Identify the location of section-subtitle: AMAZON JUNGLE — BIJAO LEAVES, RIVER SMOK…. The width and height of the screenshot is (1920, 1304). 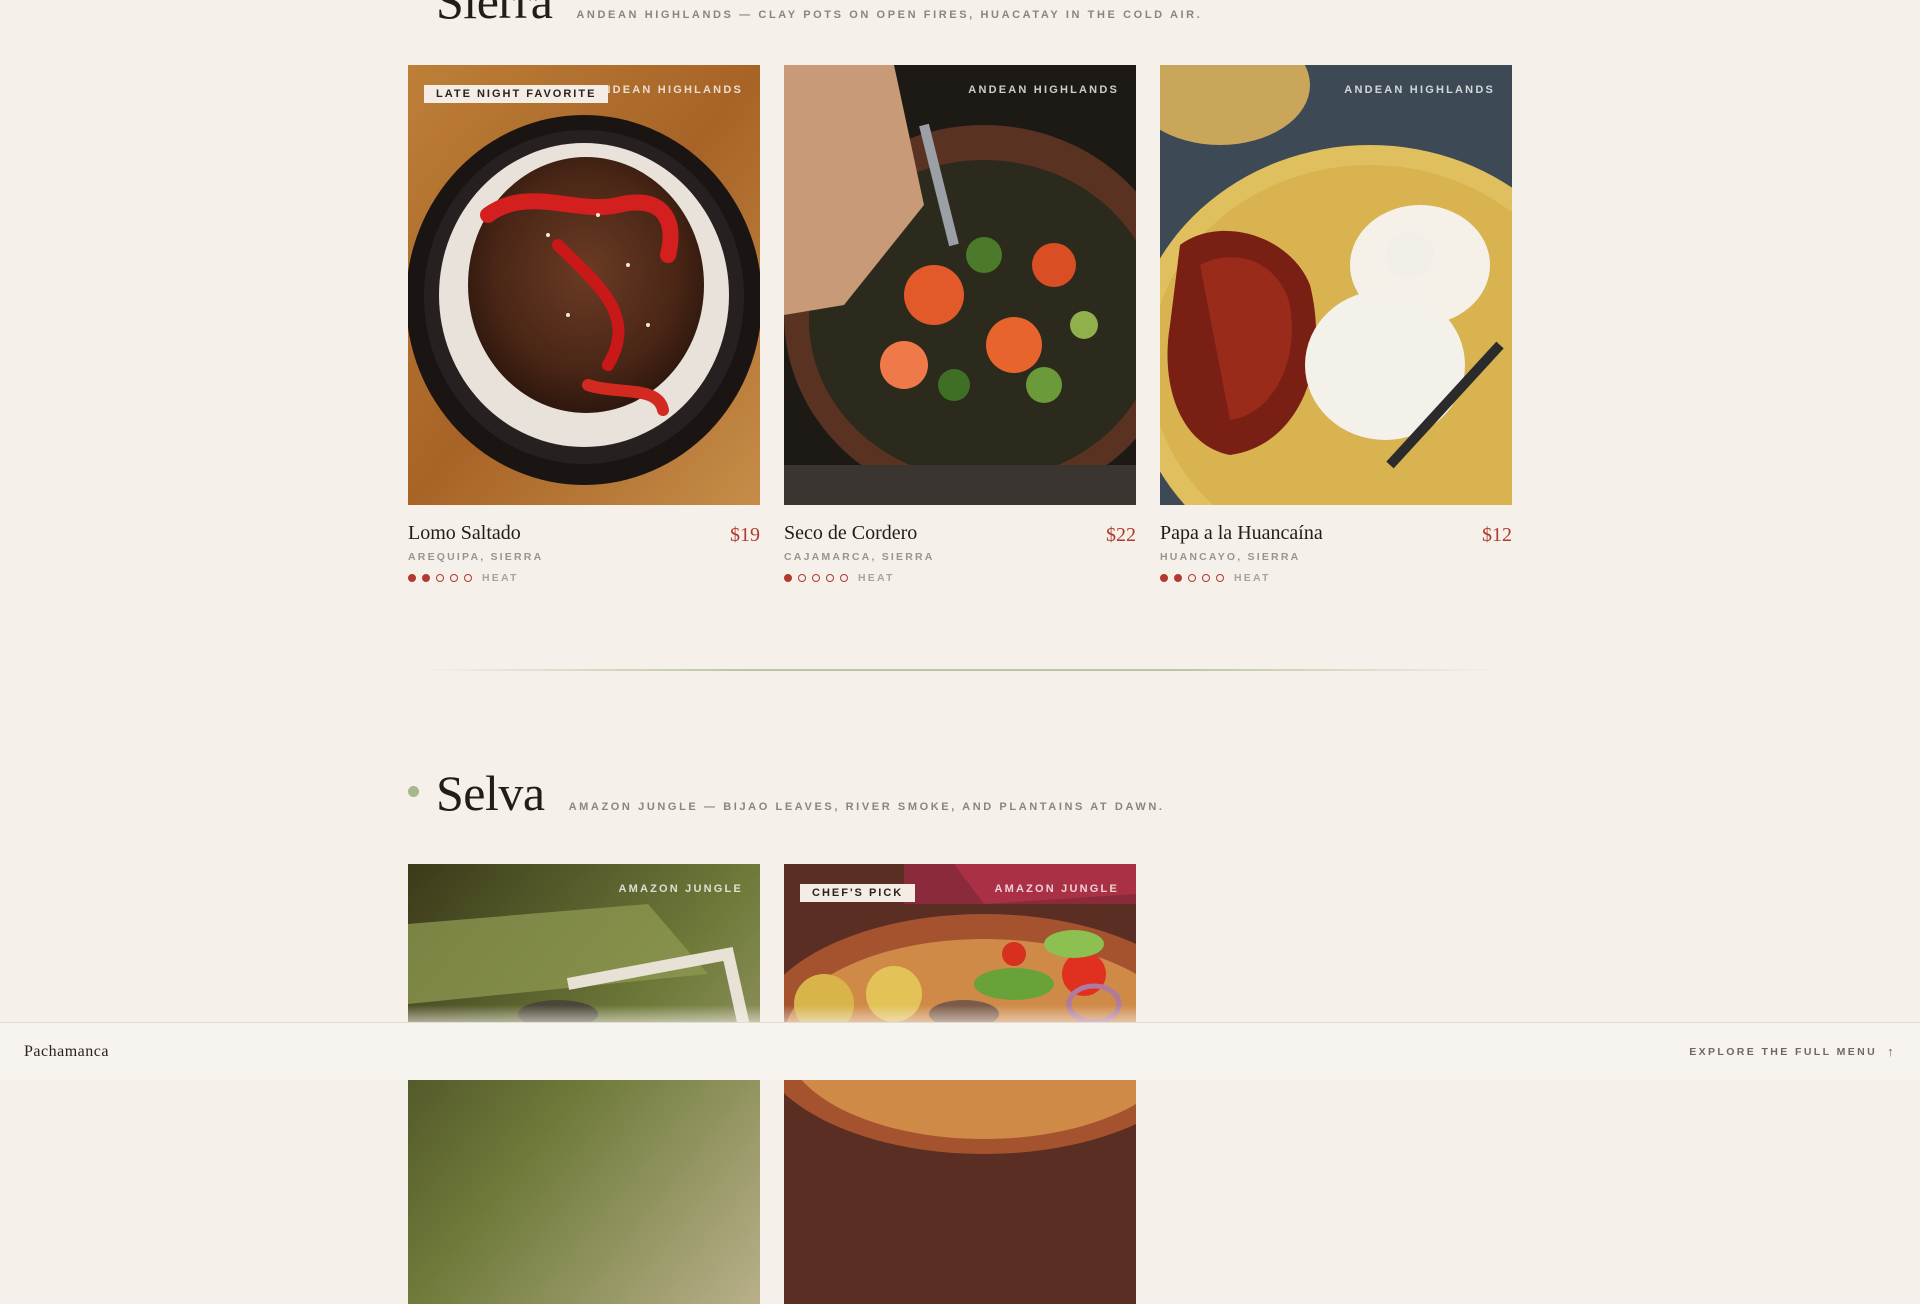
(866, 807).